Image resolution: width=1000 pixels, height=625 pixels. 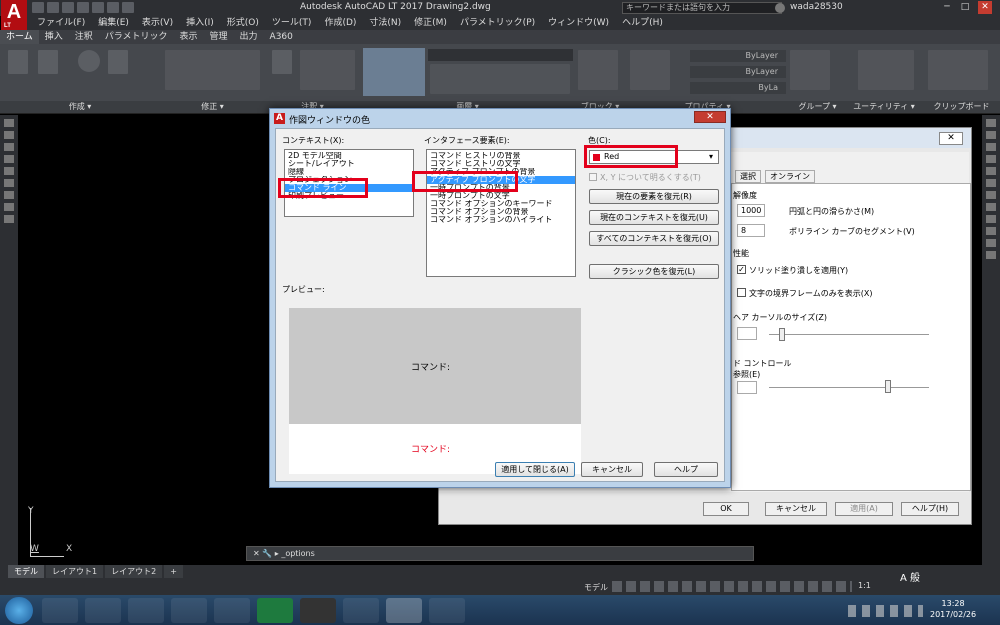 What do you see at coordinates (497, 23) in the screenshot?
I see `menu-parametric: パラメトリック(P)` at bounding box center [497, 23].